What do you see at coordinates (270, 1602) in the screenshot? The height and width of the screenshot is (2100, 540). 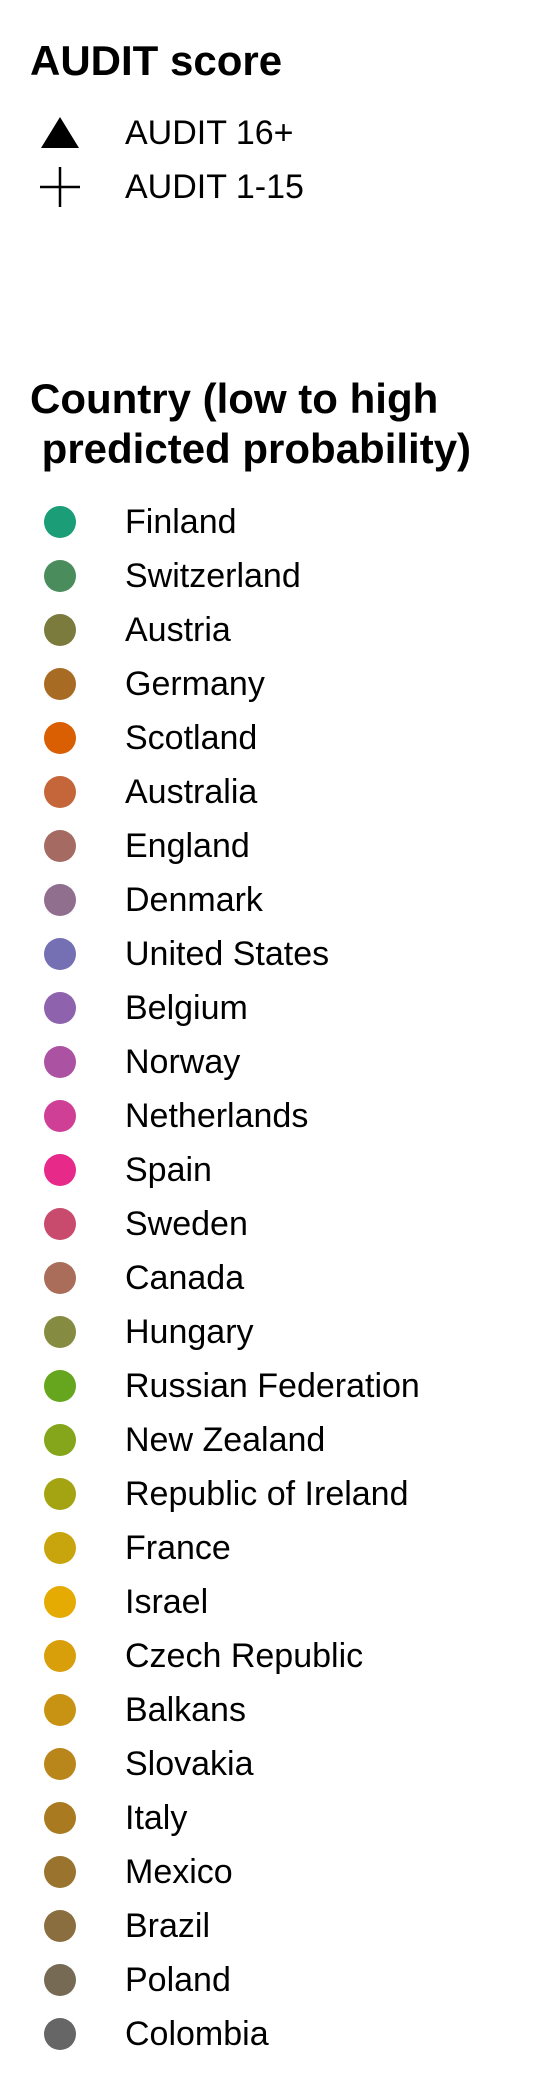 I see `legend-item-israel: Israel` at bounding box center [270, 1602].